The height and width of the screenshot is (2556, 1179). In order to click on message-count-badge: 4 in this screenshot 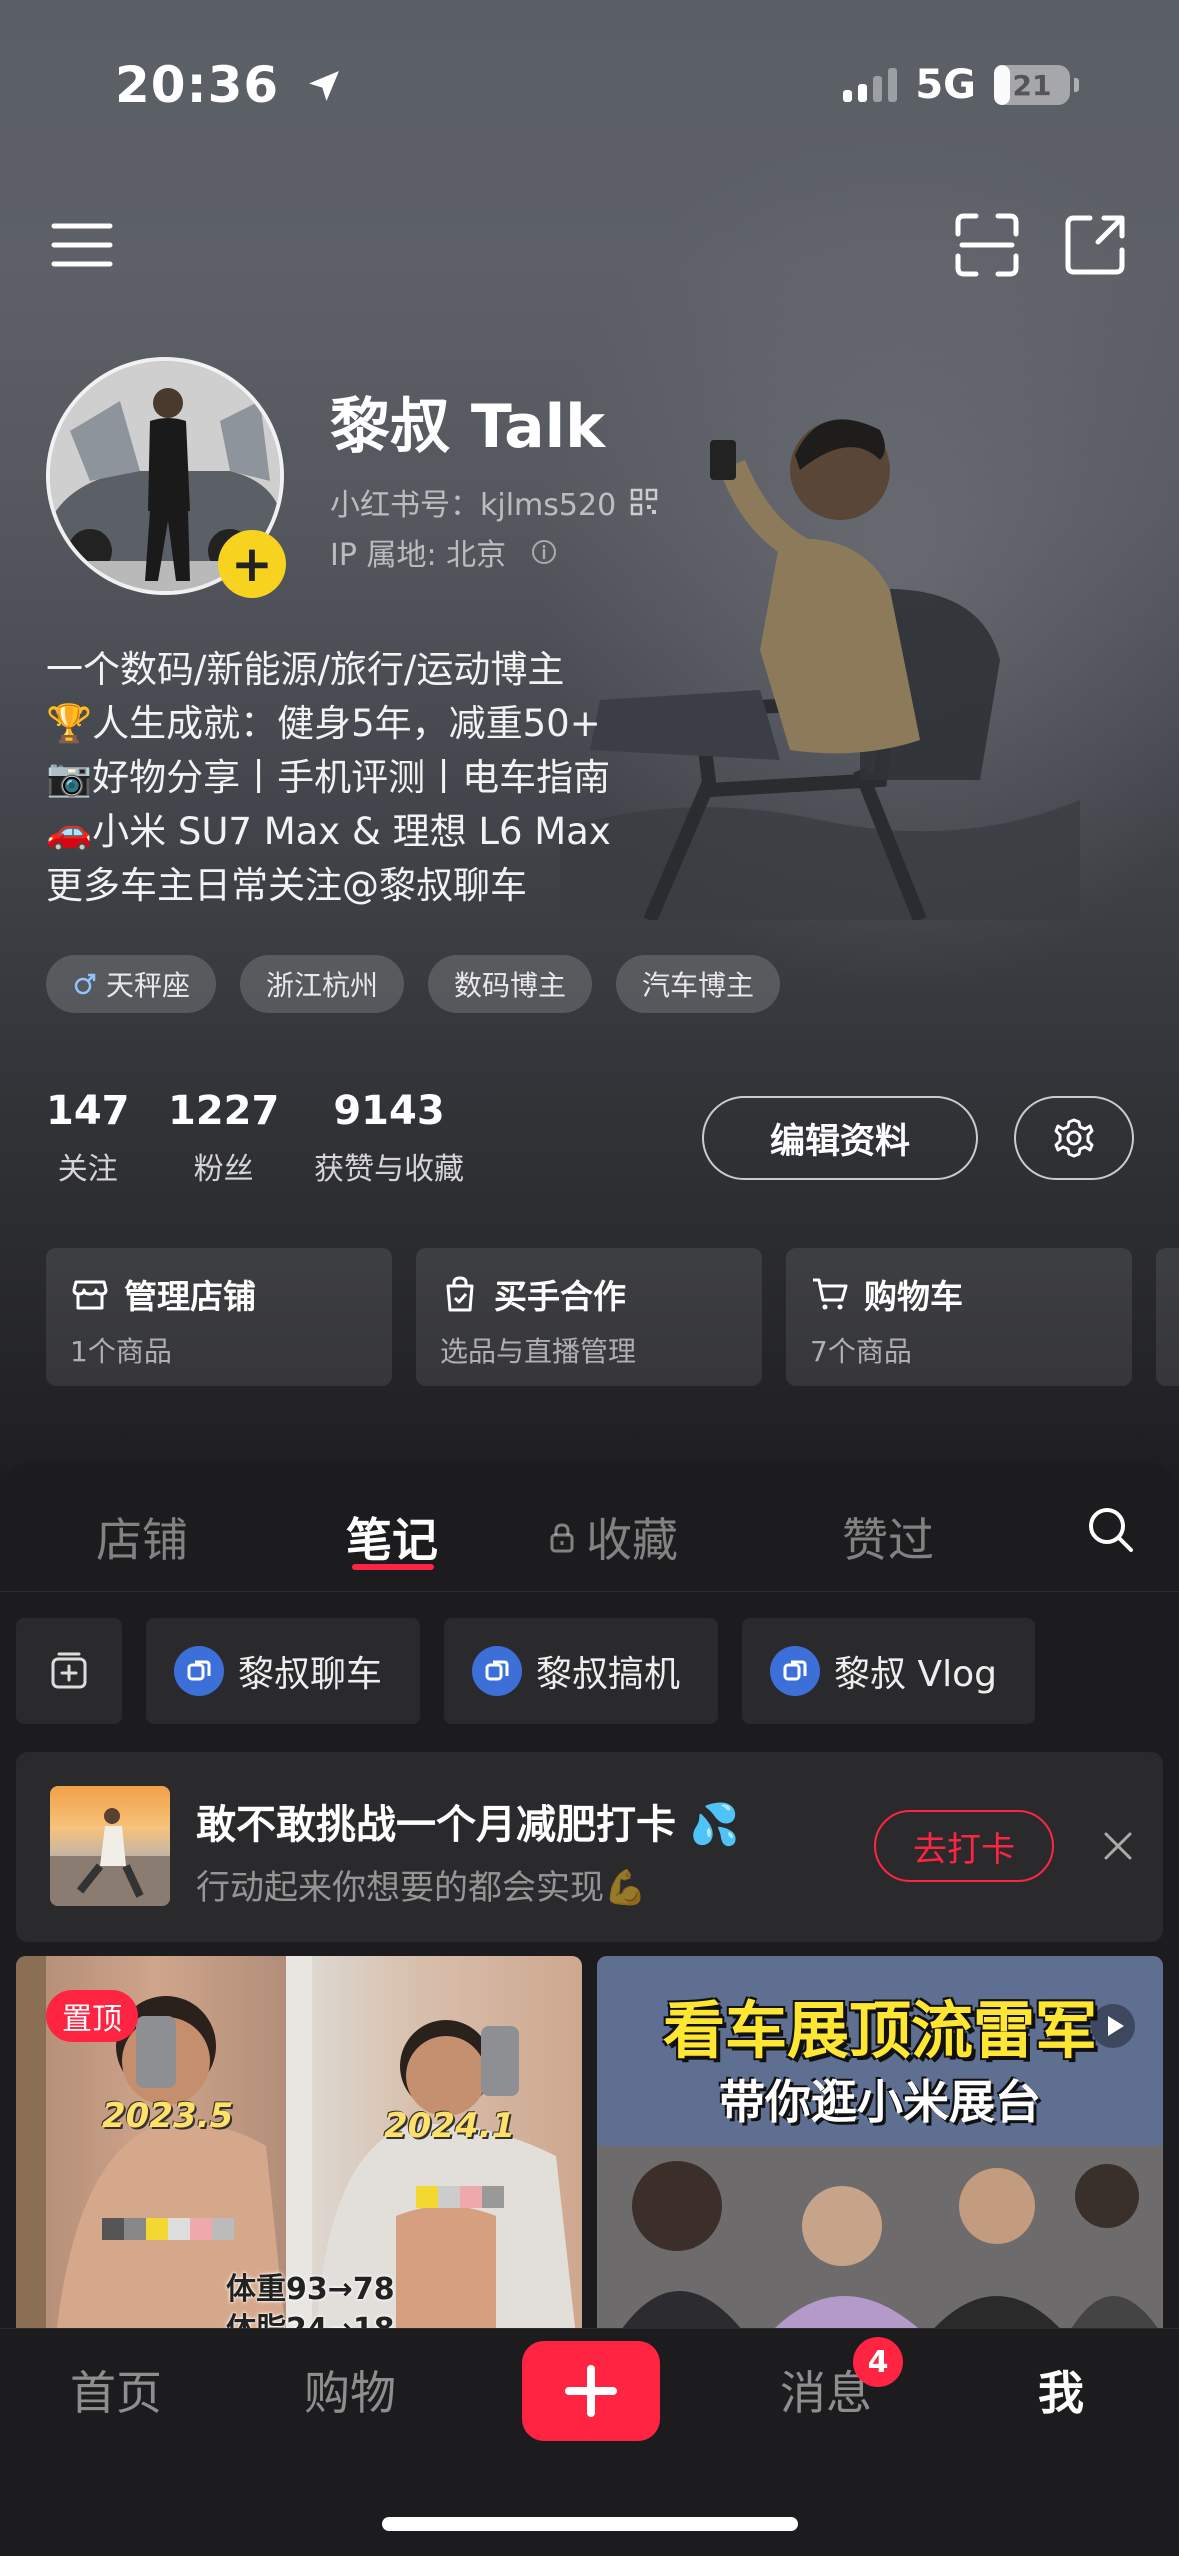, I will do `click(878, 2362)`.